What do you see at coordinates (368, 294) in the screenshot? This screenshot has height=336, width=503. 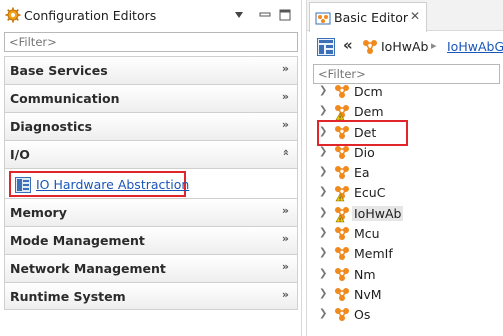 I see `tree-item-label: NvM` at bounding box center [368, 294].